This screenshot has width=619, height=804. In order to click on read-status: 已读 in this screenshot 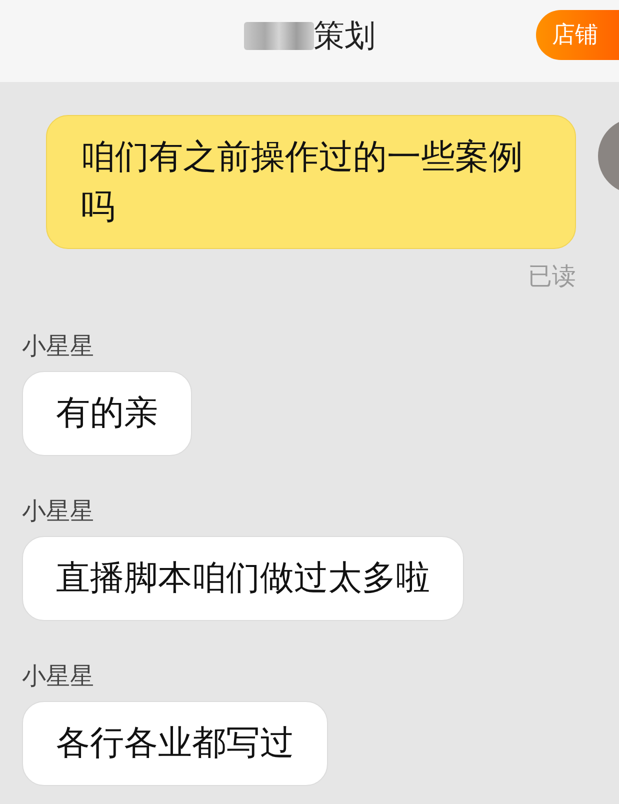, I will do `click(552, 276)`.